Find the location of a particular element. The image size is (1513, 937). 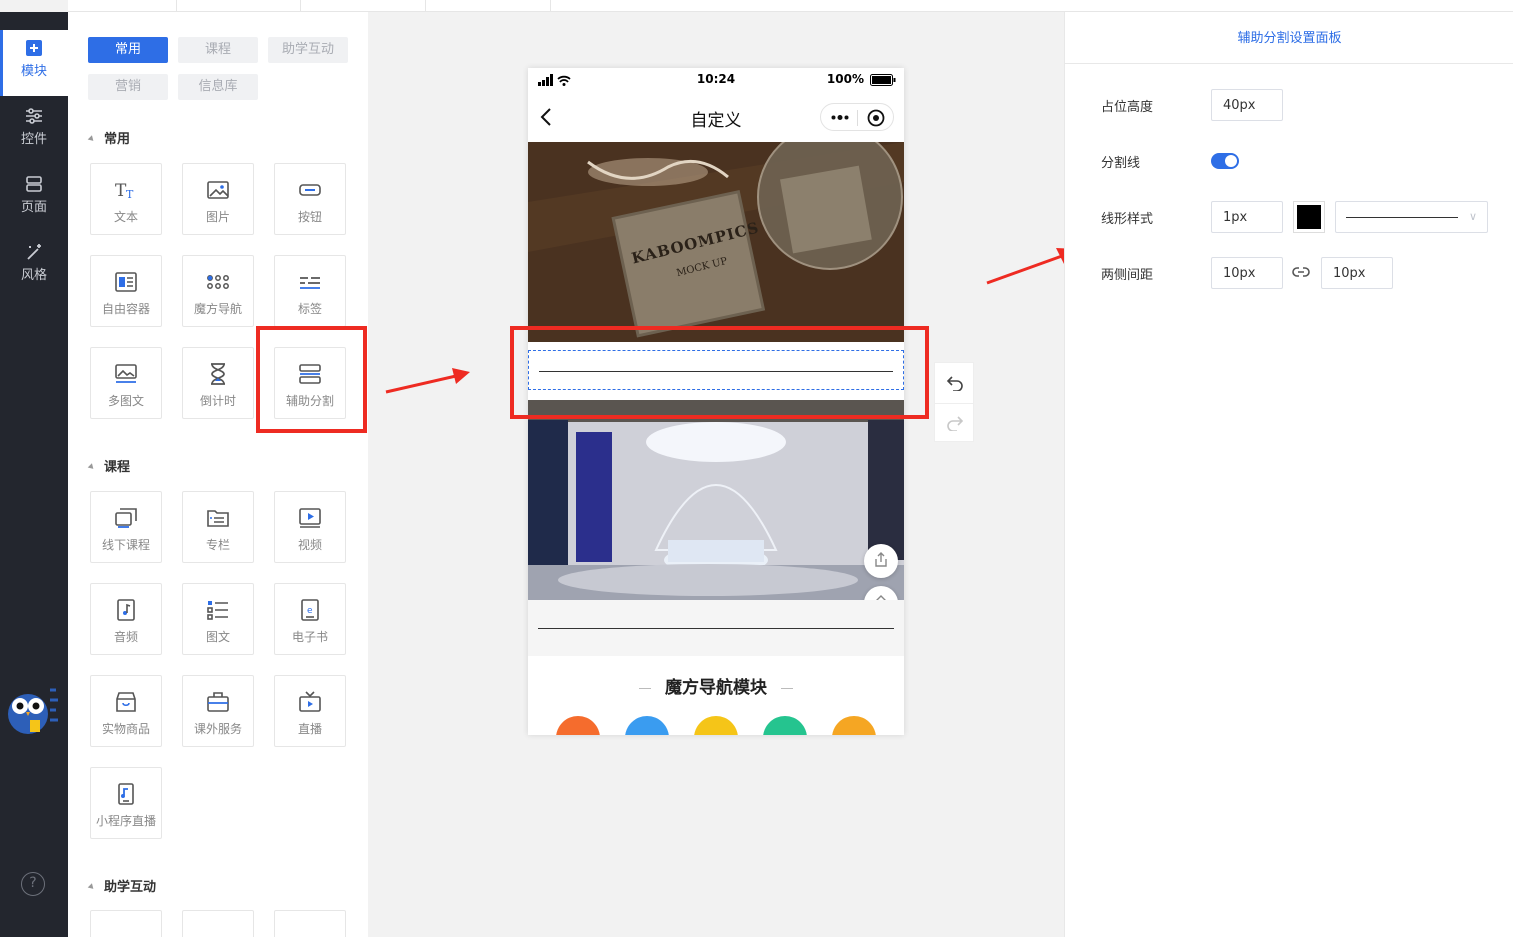

margin-right-input is located at coordinates (1357, 273).